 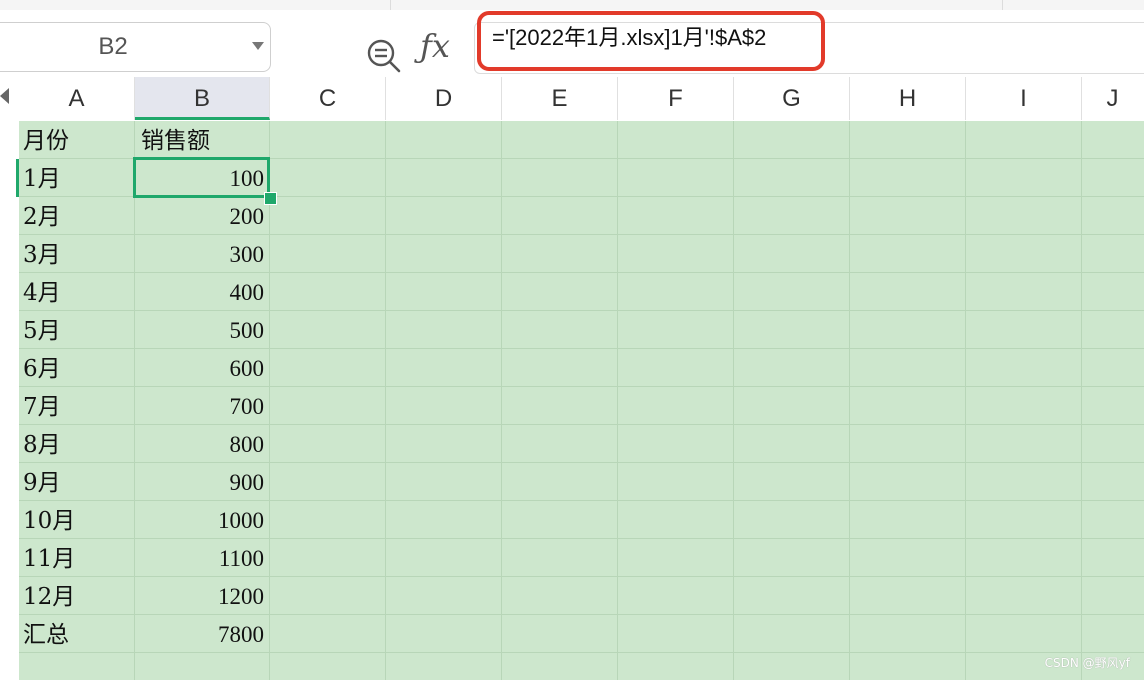 I want to click on cell-A8: 7月, so click(x=77, y=406).